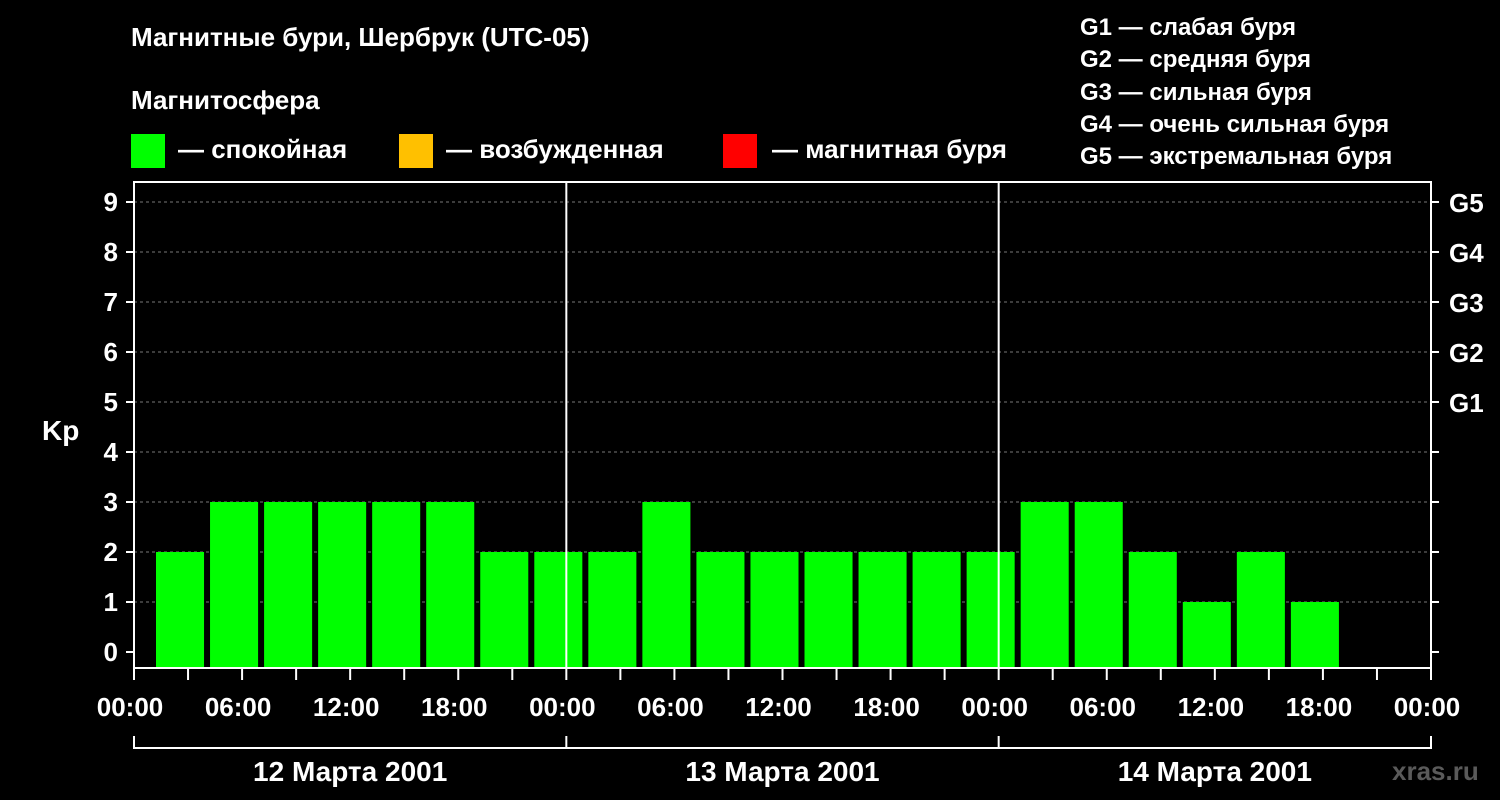 The height and width of the screenshot is (800, 1500). I want to click on y-tick-label: 0, so click(111, 652).